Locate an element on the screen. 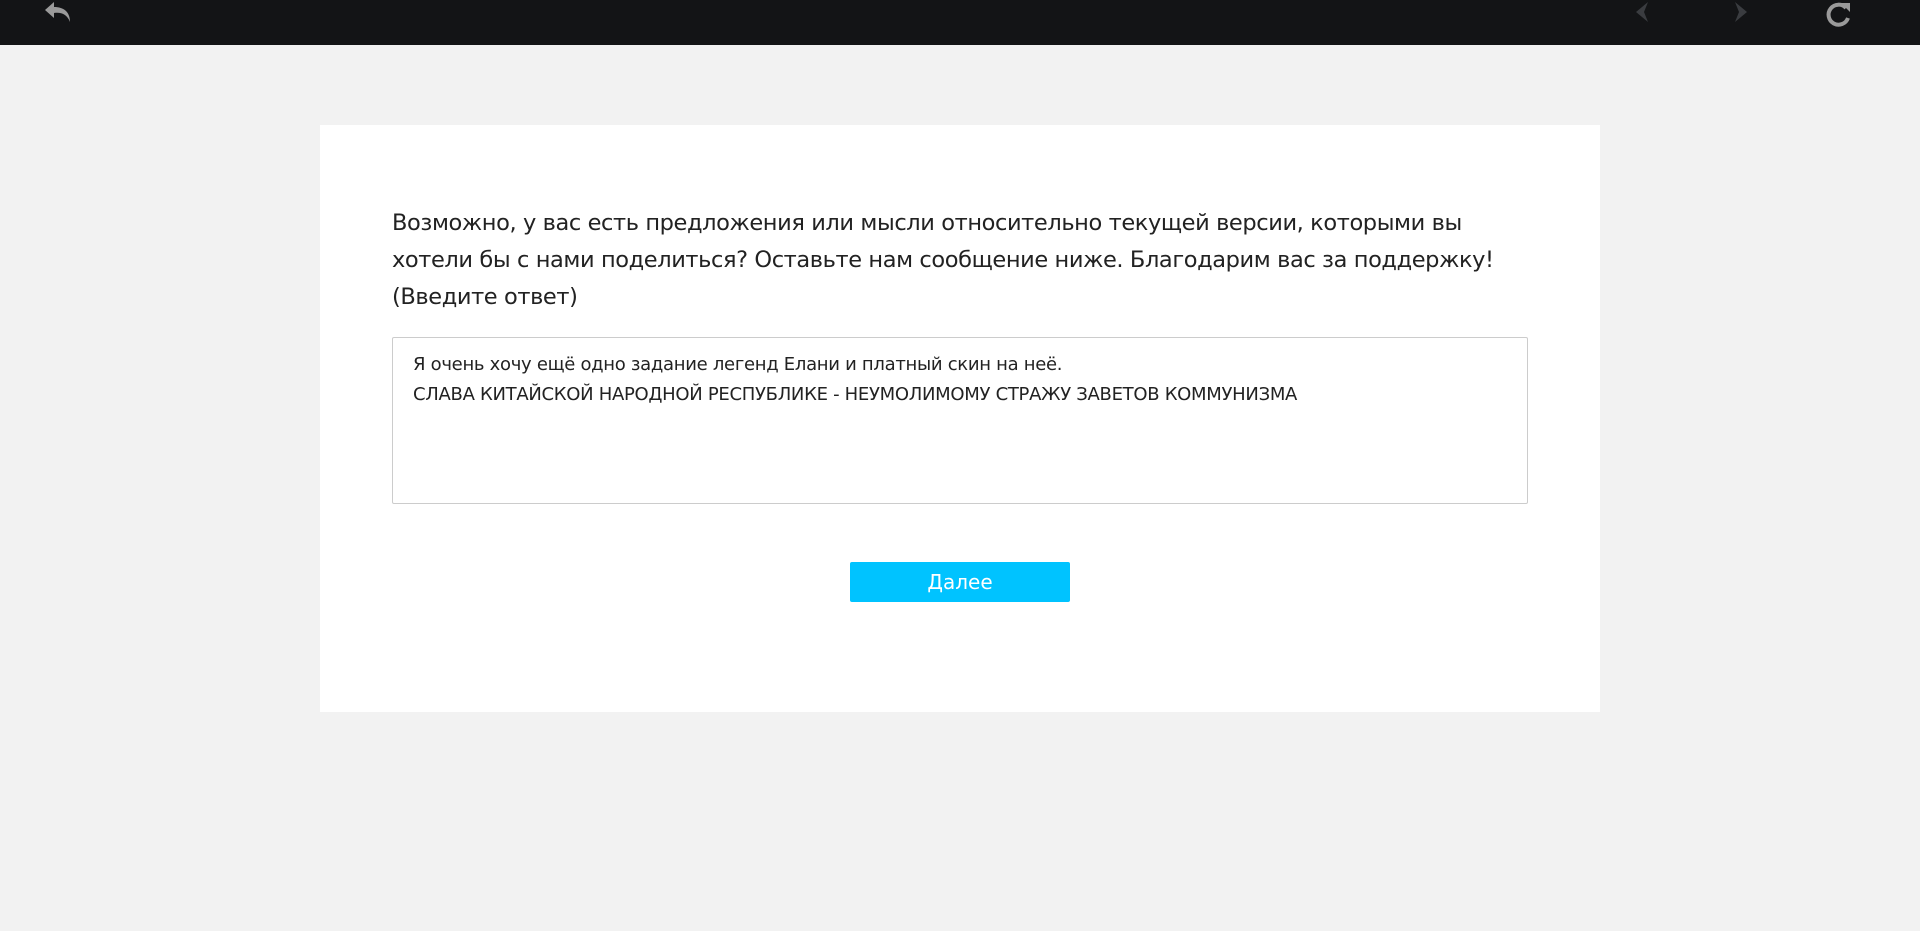  prev-button is located at coordinates (1643, 16).